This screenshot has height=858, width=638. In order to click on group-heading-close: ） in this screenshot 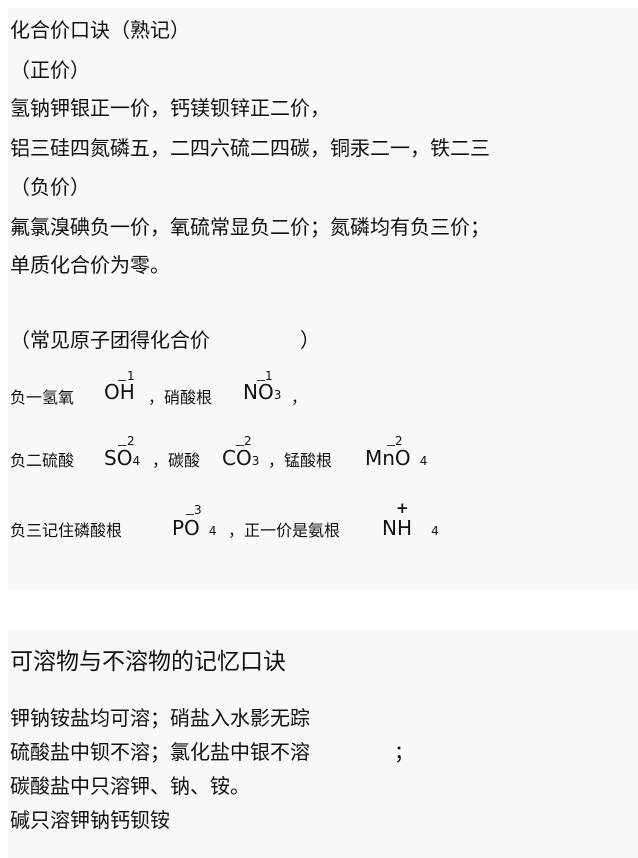, I will do `click(310, 340)`.